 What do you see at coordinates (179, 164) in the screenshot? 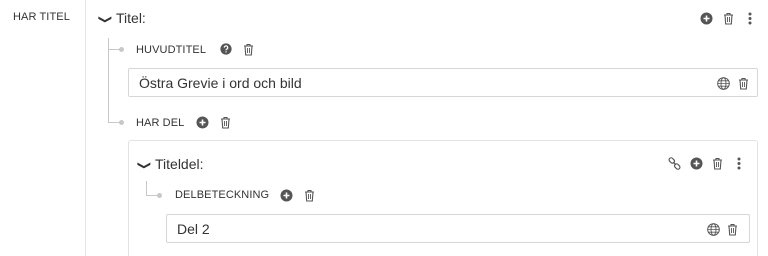
I see `titeldel-heading: Titeldel:` at bounding box center [179, 164].